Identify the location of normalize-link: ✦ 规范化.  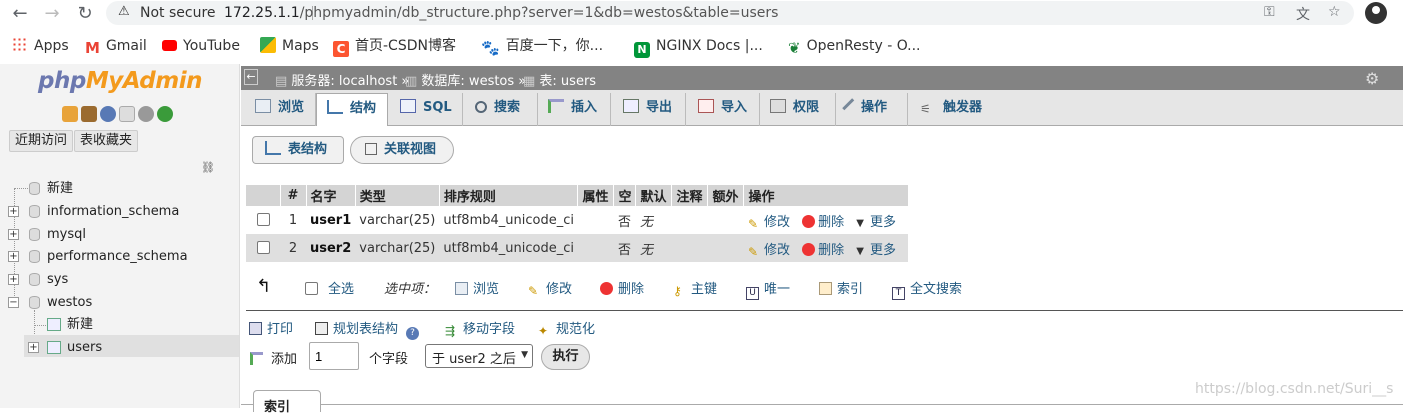
(566, 328).